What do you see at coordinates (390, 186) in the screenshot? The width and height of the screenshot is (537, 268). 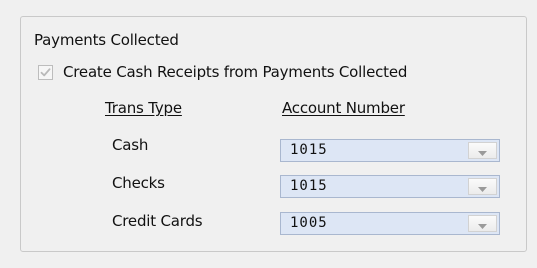 I see `checks-account-combobox: 1015` at bounding box center [390, 186].